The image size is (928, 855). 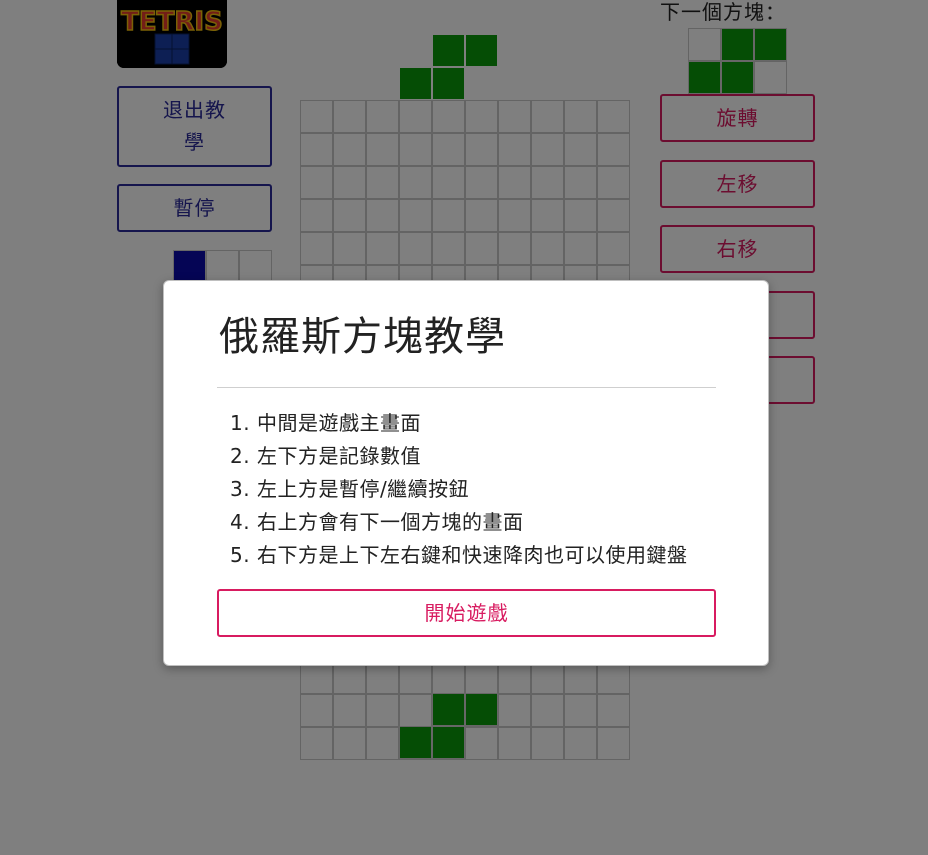 I want to click on instruction-item: 4. 右上方會有下一個方塊的畫面, so click(x=377, y=522).